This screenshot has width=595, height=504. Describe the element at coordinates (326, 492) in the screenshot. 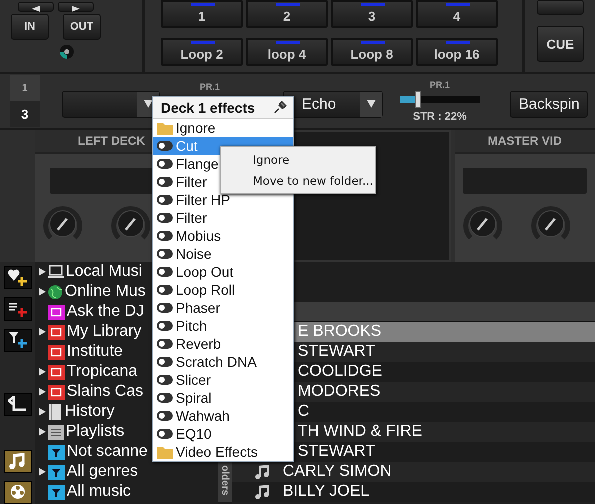

I see `artist-text: BILLY JOEL` at that location.